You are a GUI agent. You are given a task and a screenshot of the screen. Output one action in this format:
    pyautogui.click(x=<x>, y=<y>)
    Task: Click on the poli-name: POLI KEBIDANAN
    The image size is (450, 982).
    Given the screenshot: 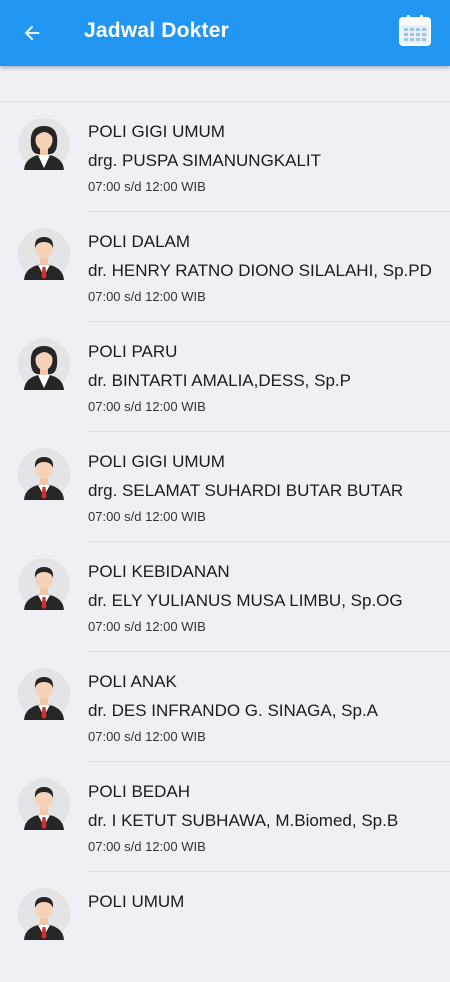 What is the action you would take?
    pyautogui.click(x=159, y=571)
    